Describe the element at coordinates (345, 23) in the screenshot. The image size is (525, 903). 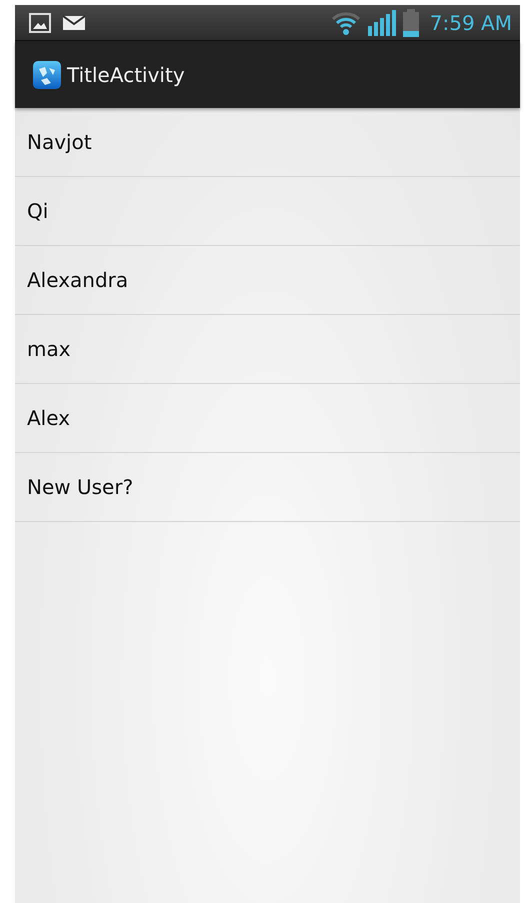
I see `wifi-icon` at that location.